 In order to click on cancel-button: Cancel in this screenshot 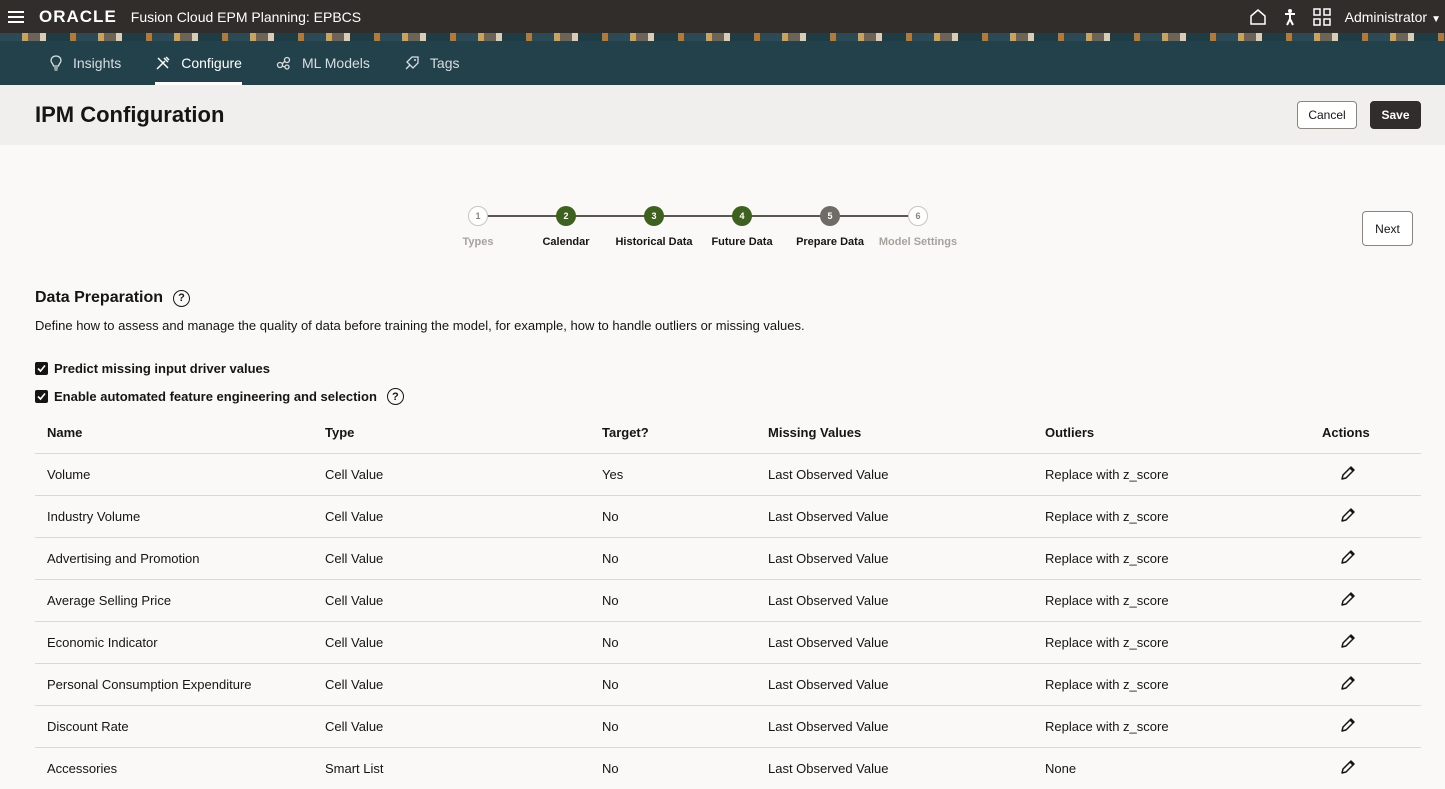, I will do `click(1327, 115)`.